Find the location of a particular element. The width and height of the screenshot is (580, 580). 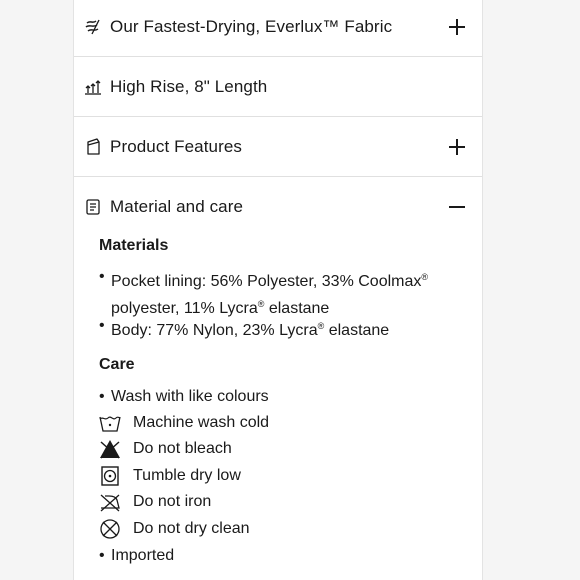

fabric-icon is located at coordinates (92, 26).